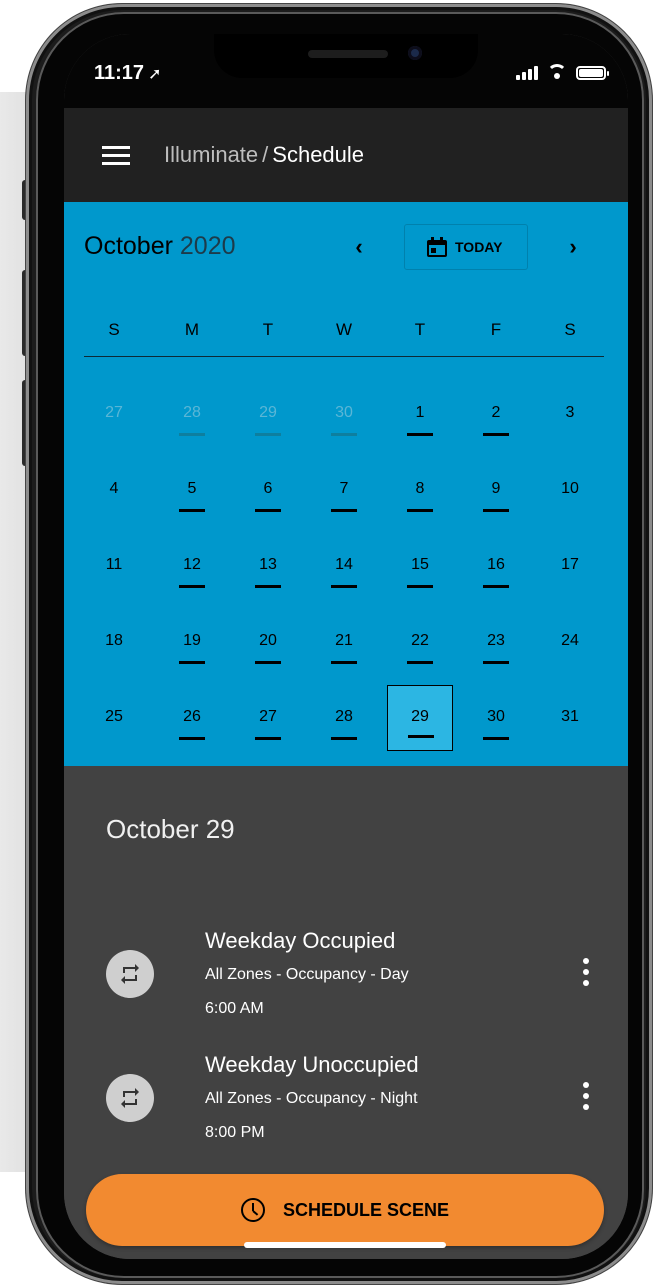  I want to click on clock-time: 11:17, so click(119, 73).